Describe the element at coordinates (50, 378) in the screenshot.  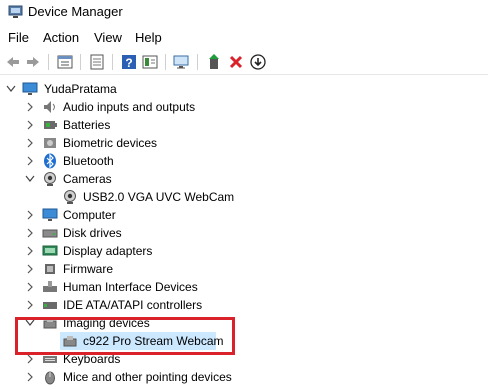
I see `mouse-icon` at that location.